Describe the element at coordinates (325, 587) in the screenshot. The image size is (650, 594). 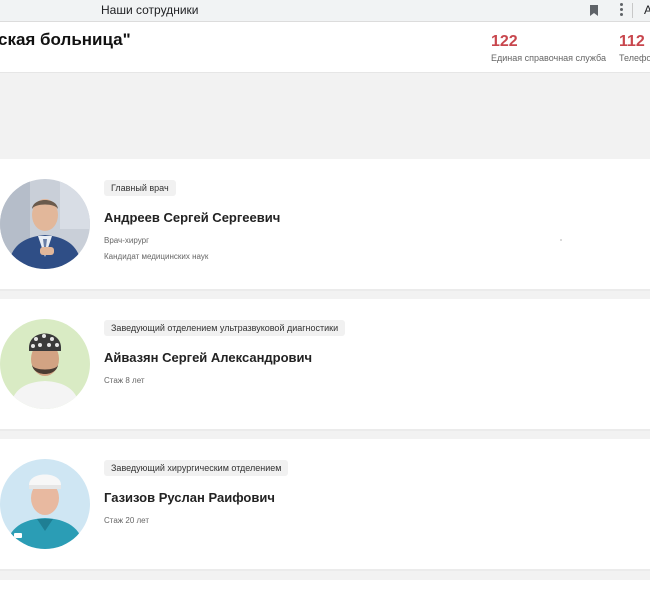
I see `staff-card` at that location.